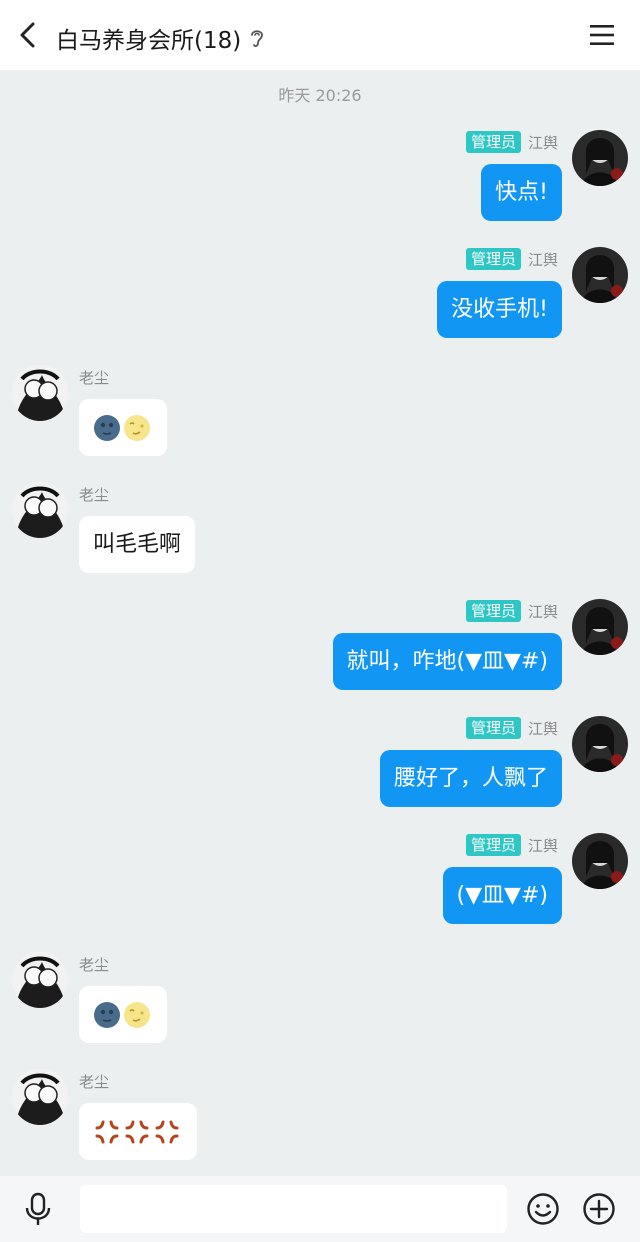  I want to click on message-row: 管理员 江舆 快点!, so click(320, 177).